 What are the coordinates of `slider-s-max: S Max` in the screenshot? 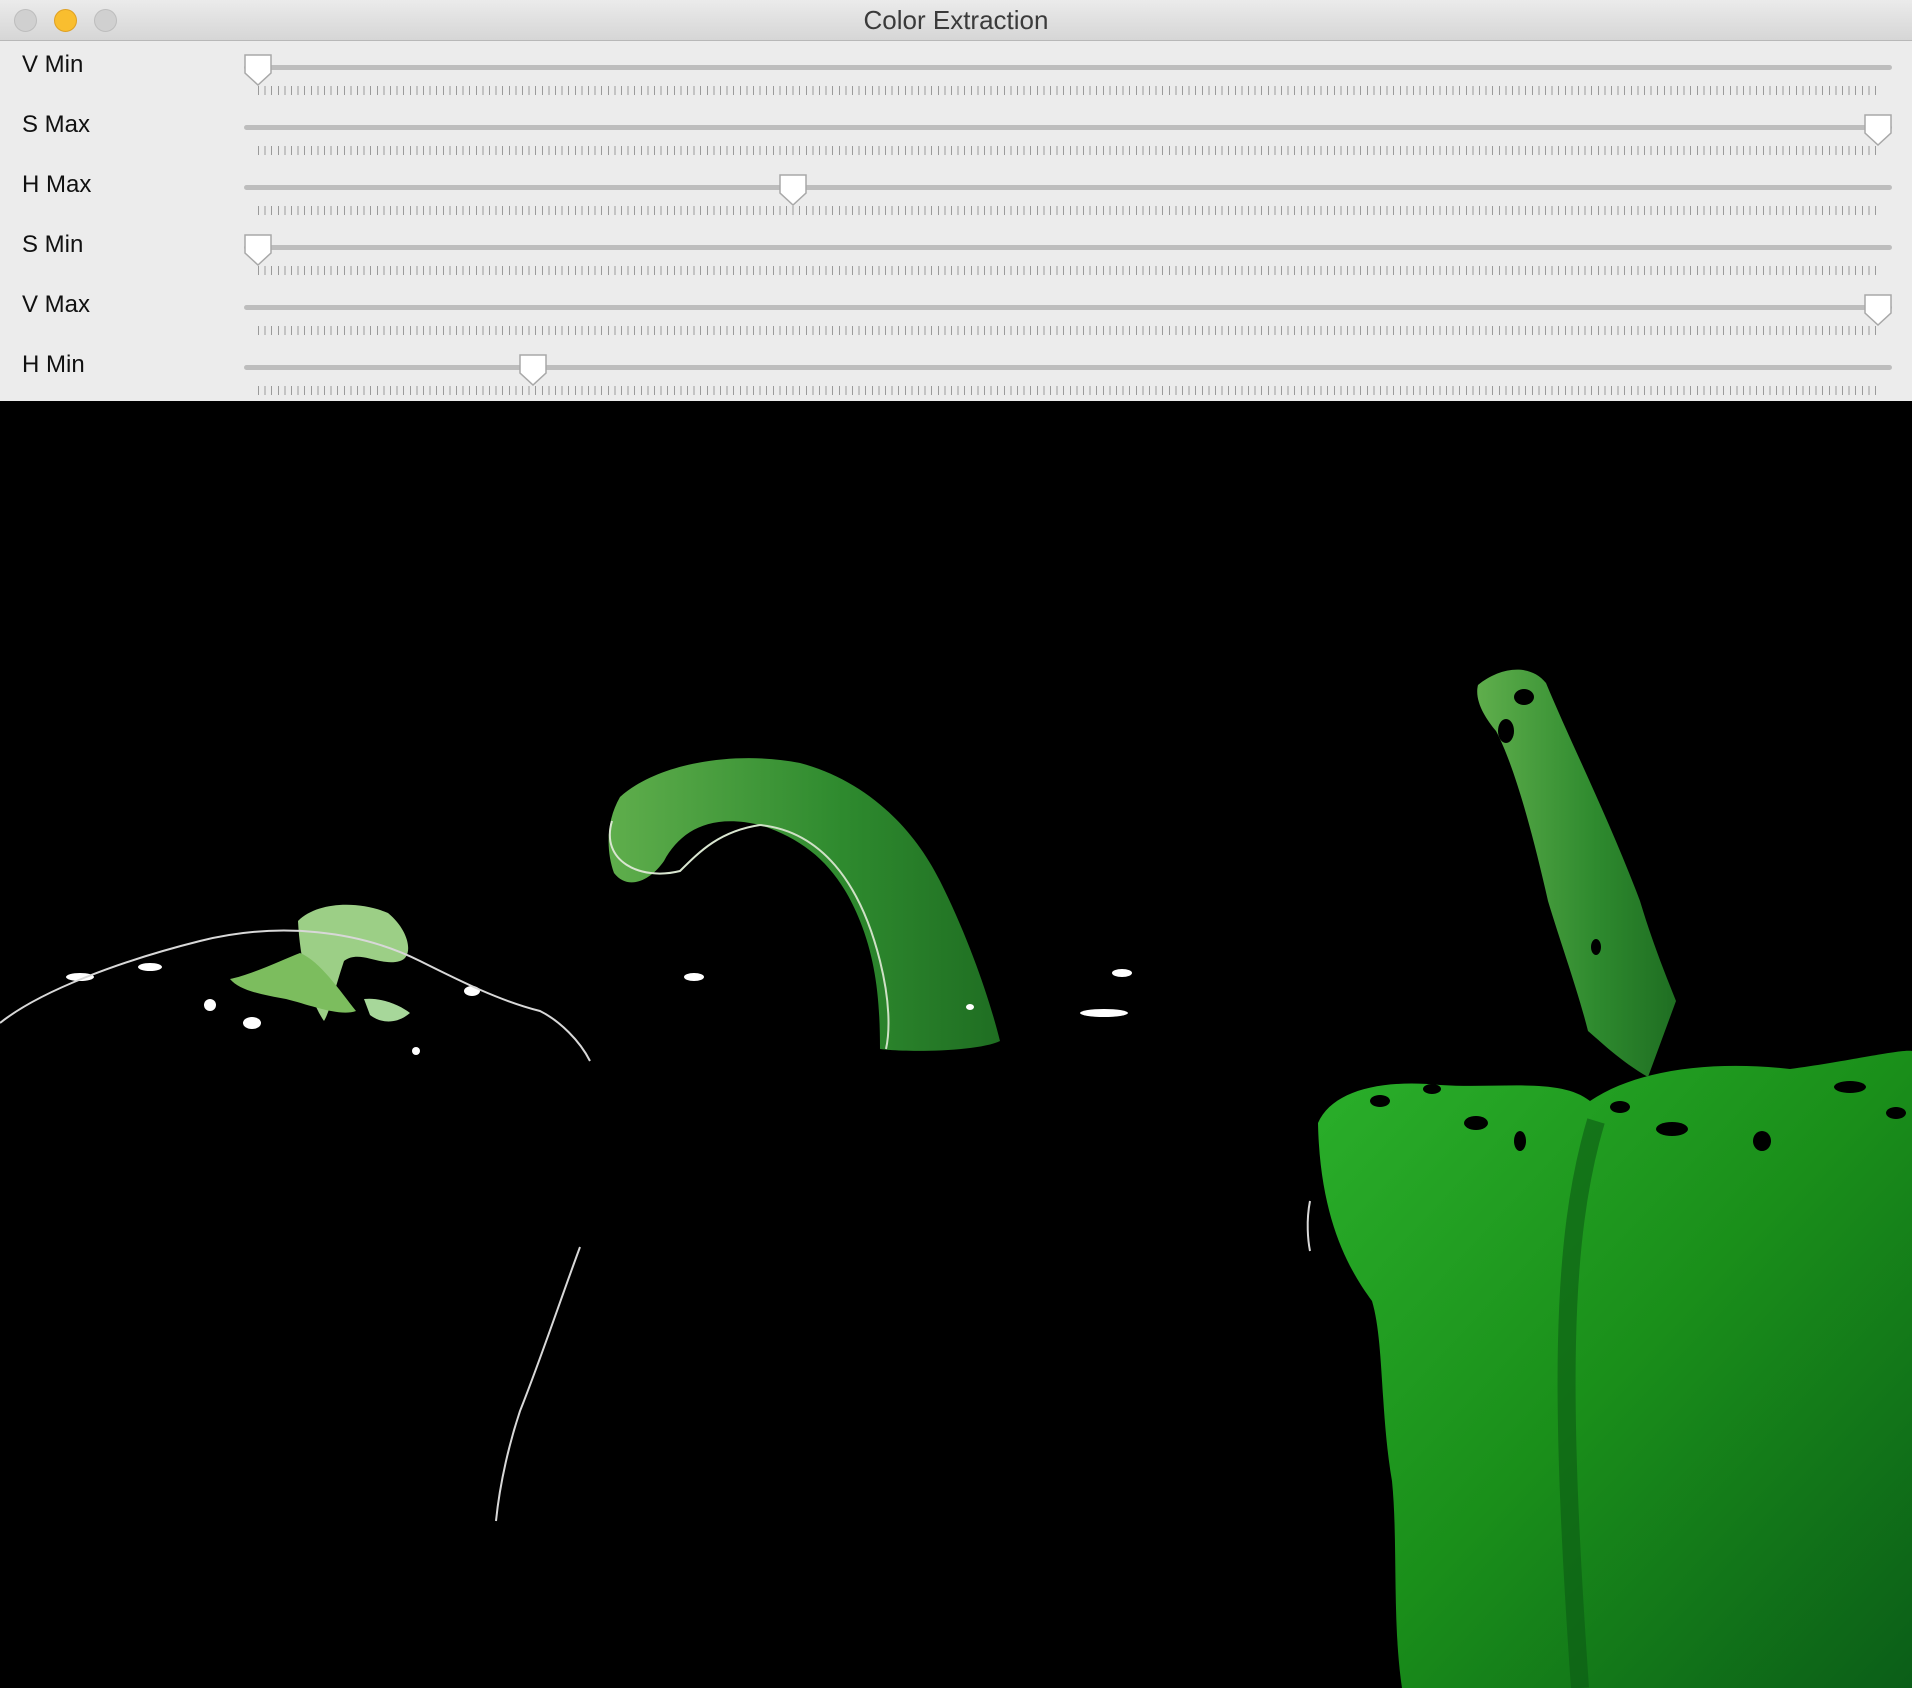 It's located at (956, 131).